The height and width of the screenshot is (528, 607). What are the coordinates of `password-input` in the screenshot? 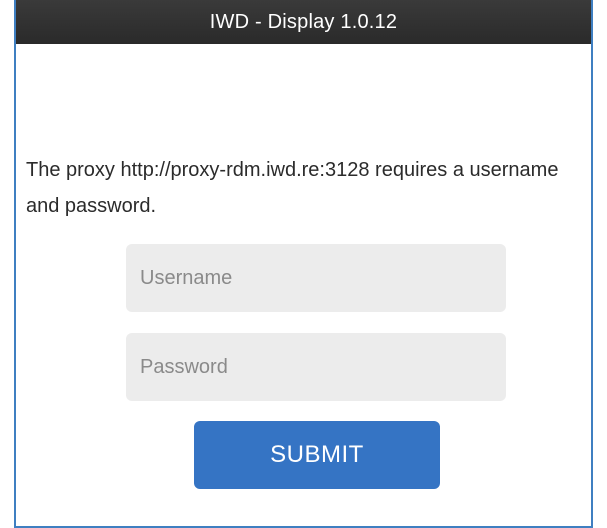 It's located at (316, 367).